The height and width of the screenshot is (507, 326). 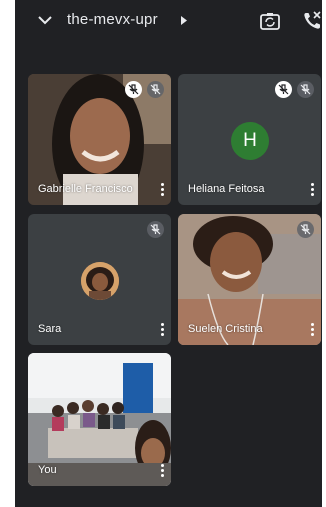 What do you see at coordinates (50, 329) in the screenshot?
I see `participant-name: Sara` at bounding box center [50, 329].